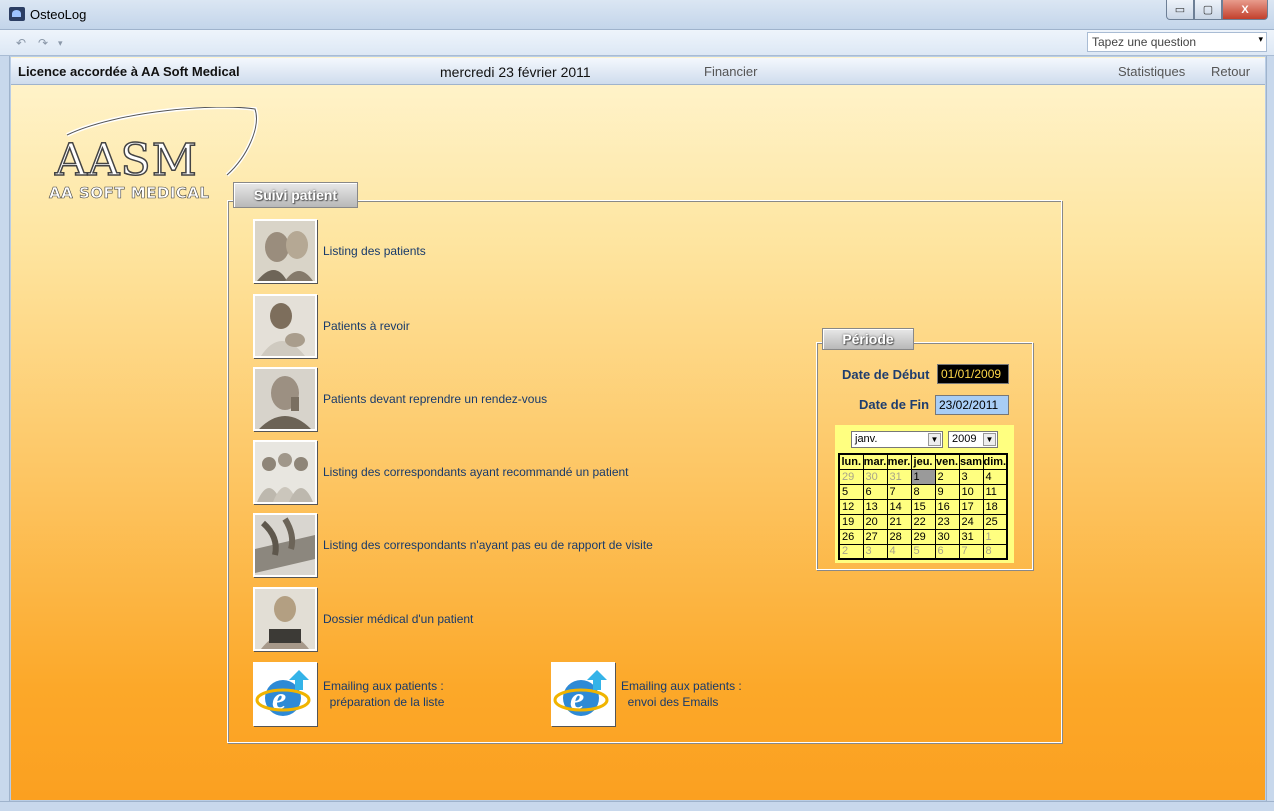 The image size is (1274, 811). What do you see at coordinates (1208, 10) in the screenshot?
I see `maximize-icon: ▢` at bounding box center [1208, 10].